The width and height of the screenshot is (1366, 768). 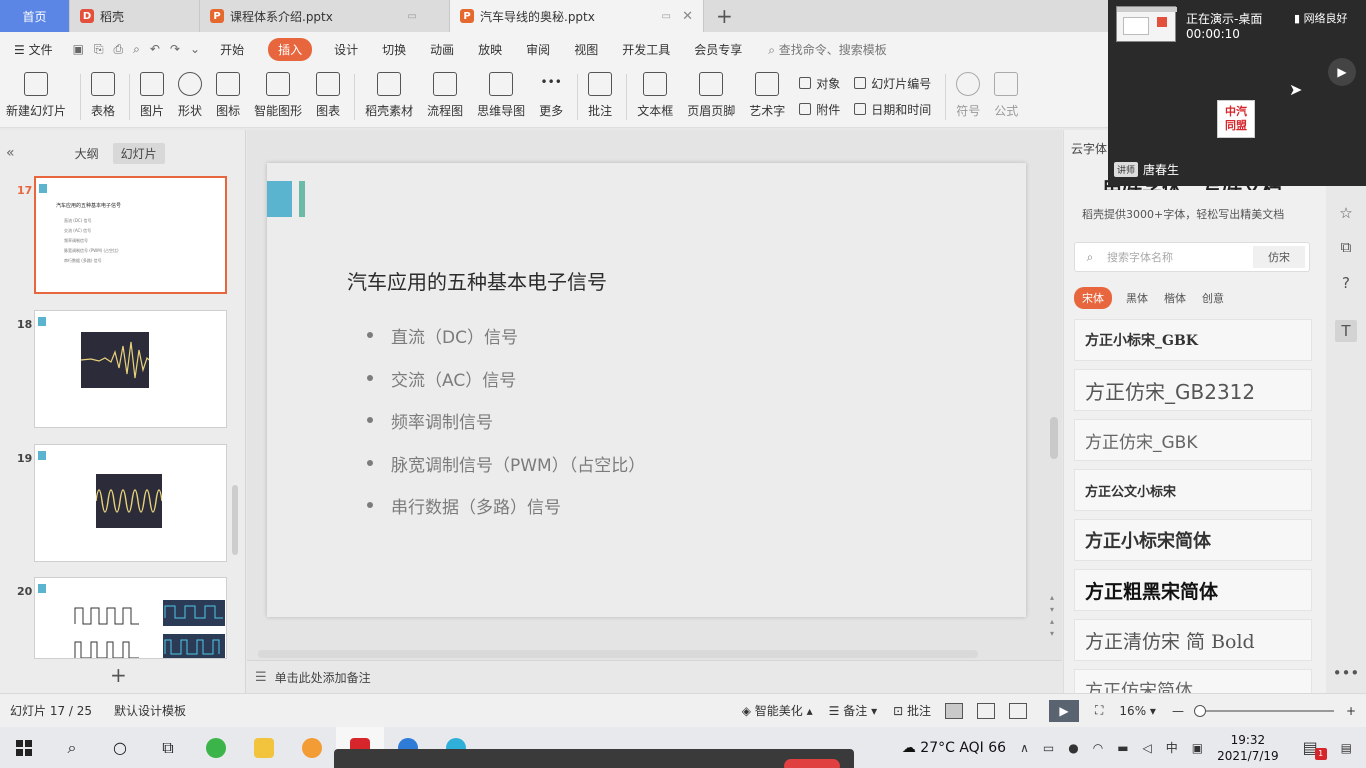 What do you see at coordinates (1052, 616) in the screenshot?
I see `page-nav-arrows: ▴ ▾ ▴ ▾` at bounding box center [1052, 616].